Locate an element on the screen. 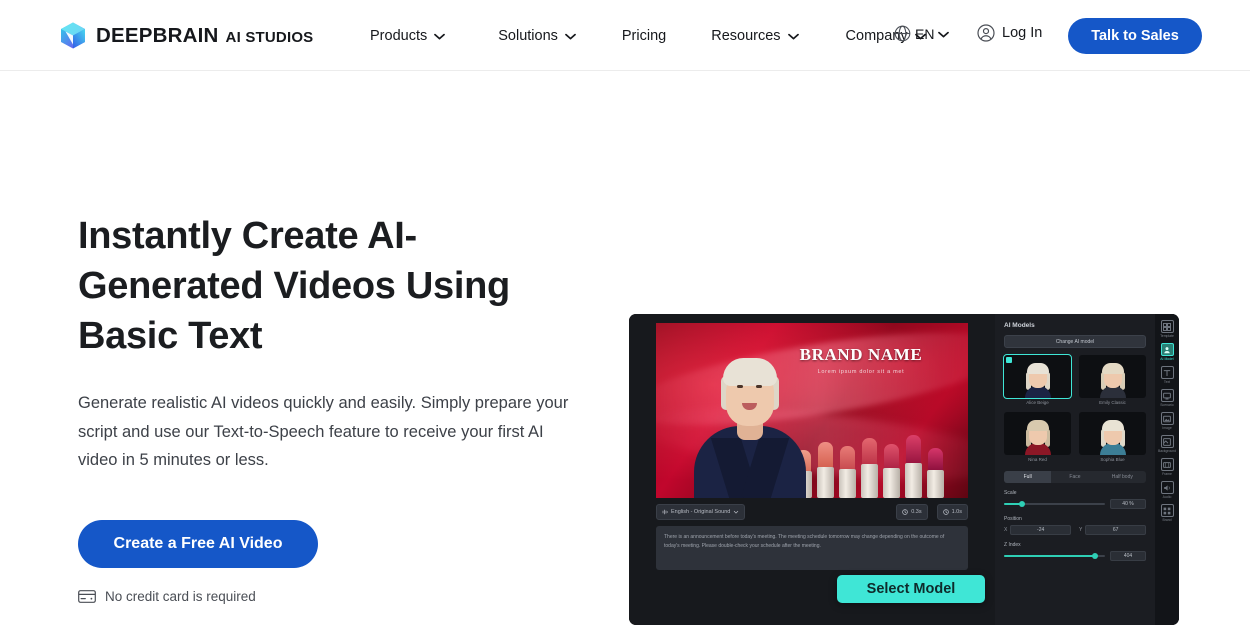 The image size is (1250, 630). ai-model-card-0: Alice Beige is located at coordinates (1037, 379).